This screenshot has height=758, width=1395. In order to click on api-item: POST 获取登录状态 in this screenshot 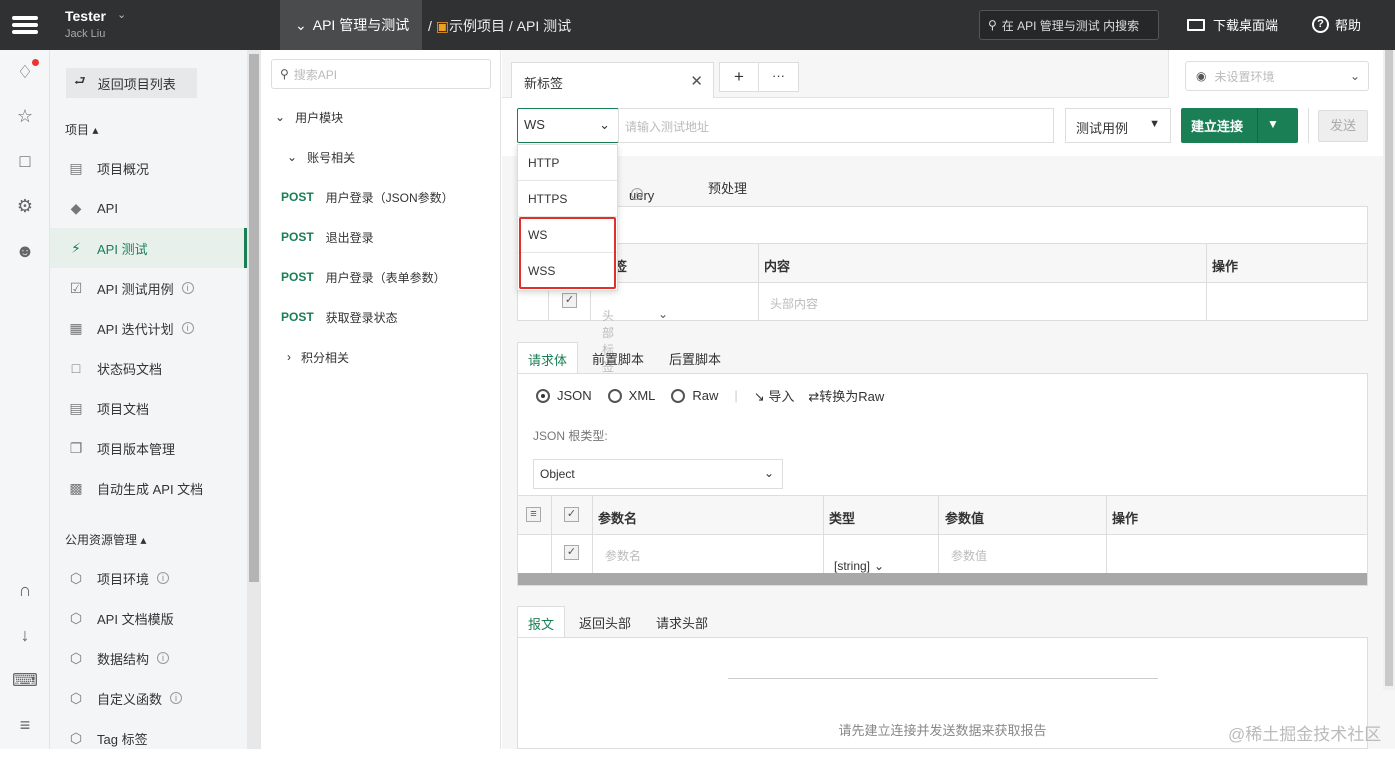, I will do `click(339, 317)`.